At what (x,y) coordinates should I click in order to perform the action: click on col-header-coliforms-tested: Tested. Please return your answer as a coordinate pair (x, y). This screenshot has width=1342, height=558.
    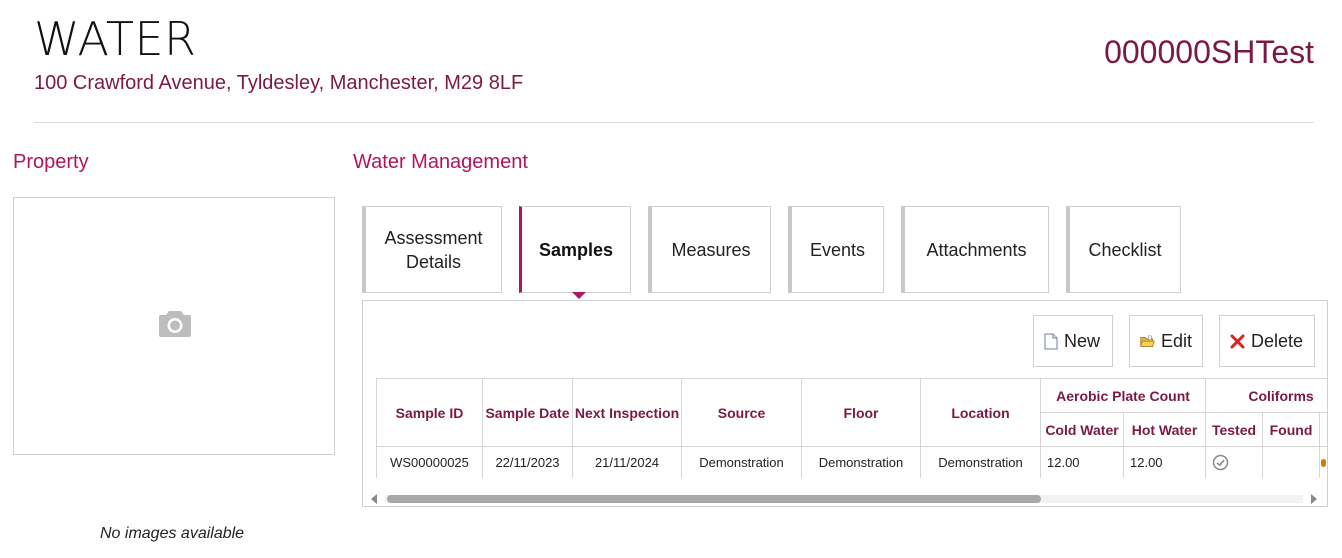
    Looking at the image, I should click on (1234, 429).